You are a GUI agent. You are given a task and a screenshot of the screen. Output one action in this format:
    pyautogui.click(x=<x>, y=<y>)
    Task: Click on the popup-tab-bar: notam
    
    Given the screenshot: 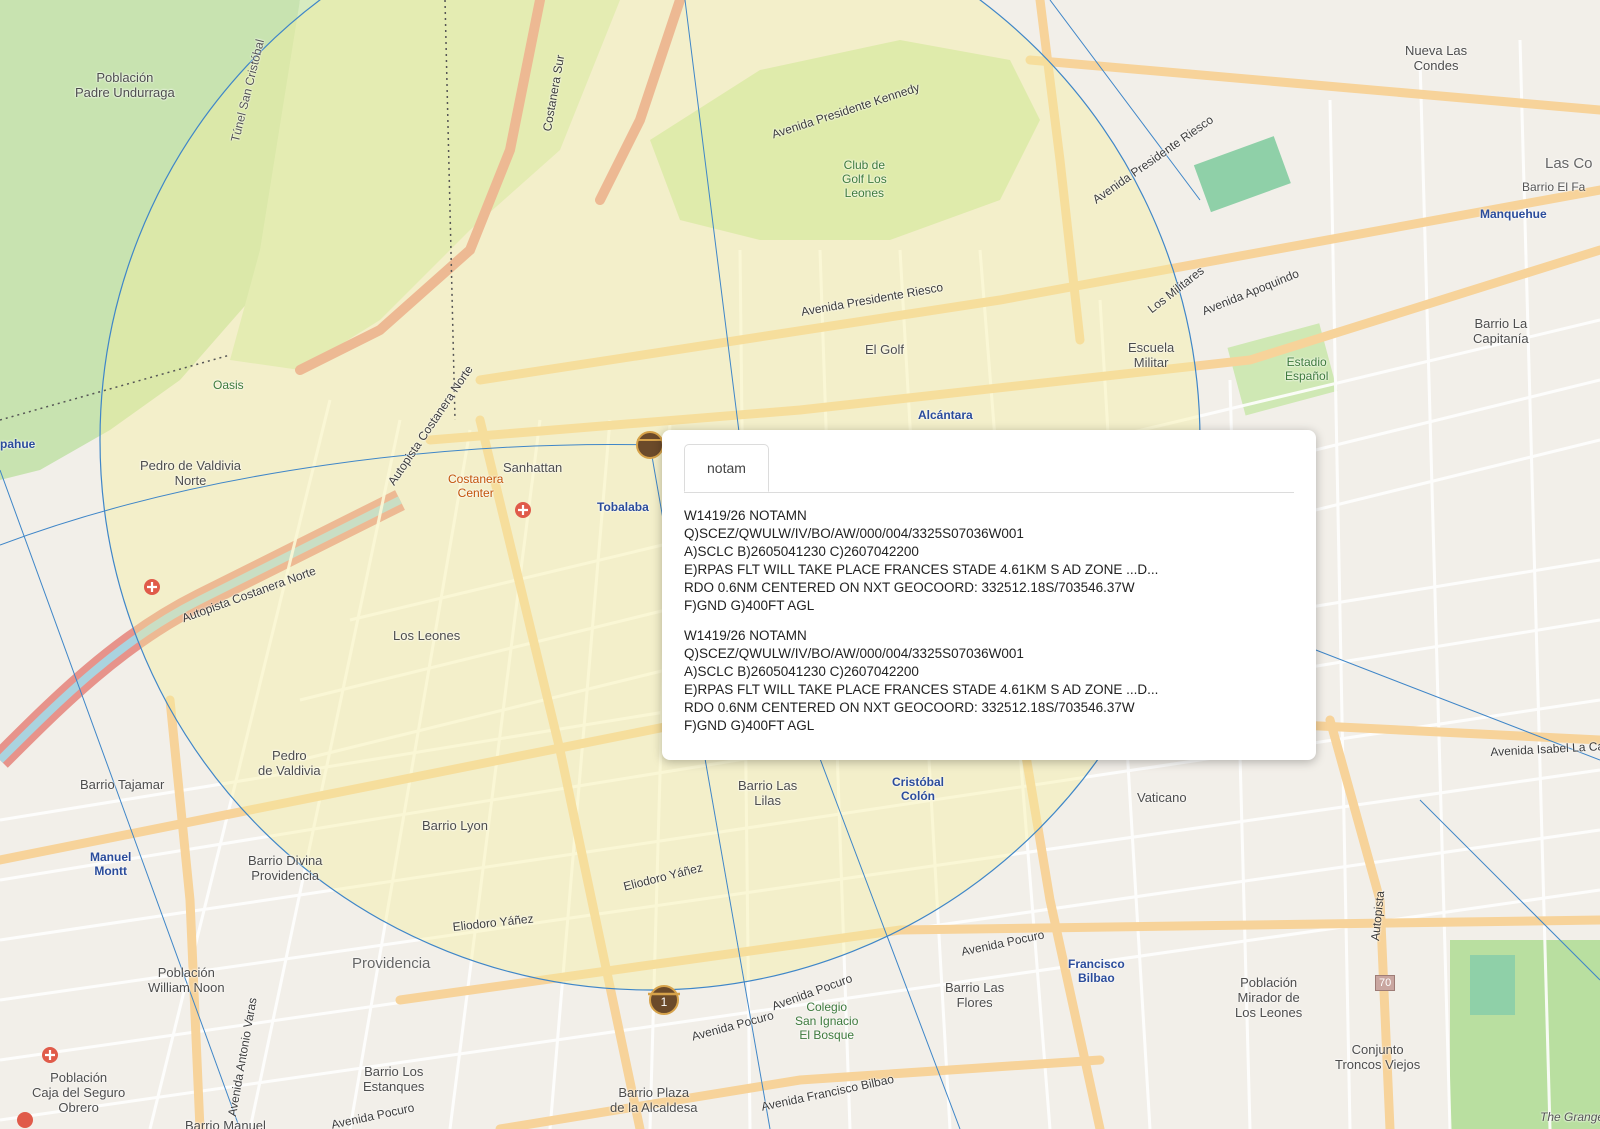 What is the action you would take?
    pyautogui.click(x=989, y=468)
    